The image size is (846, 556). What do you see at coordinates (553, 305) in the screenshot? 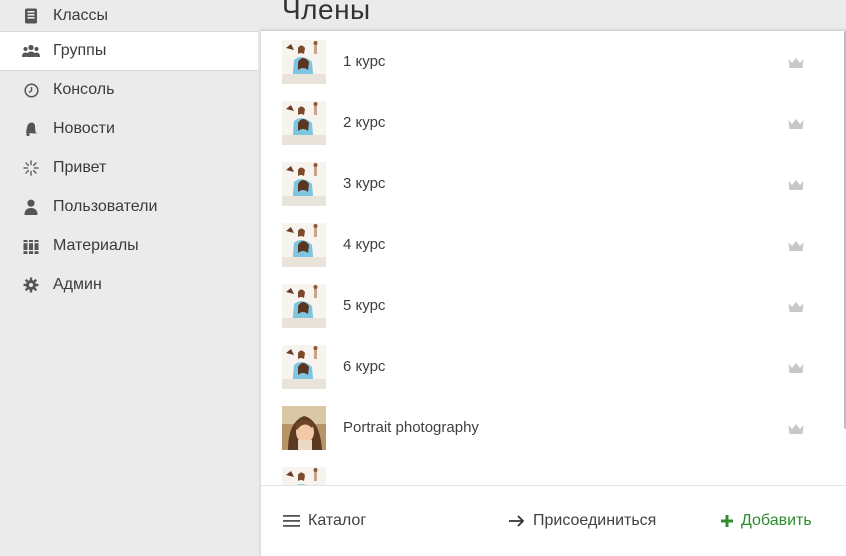
I see `list-item: 5 курс` at bounding box center [553, 305].